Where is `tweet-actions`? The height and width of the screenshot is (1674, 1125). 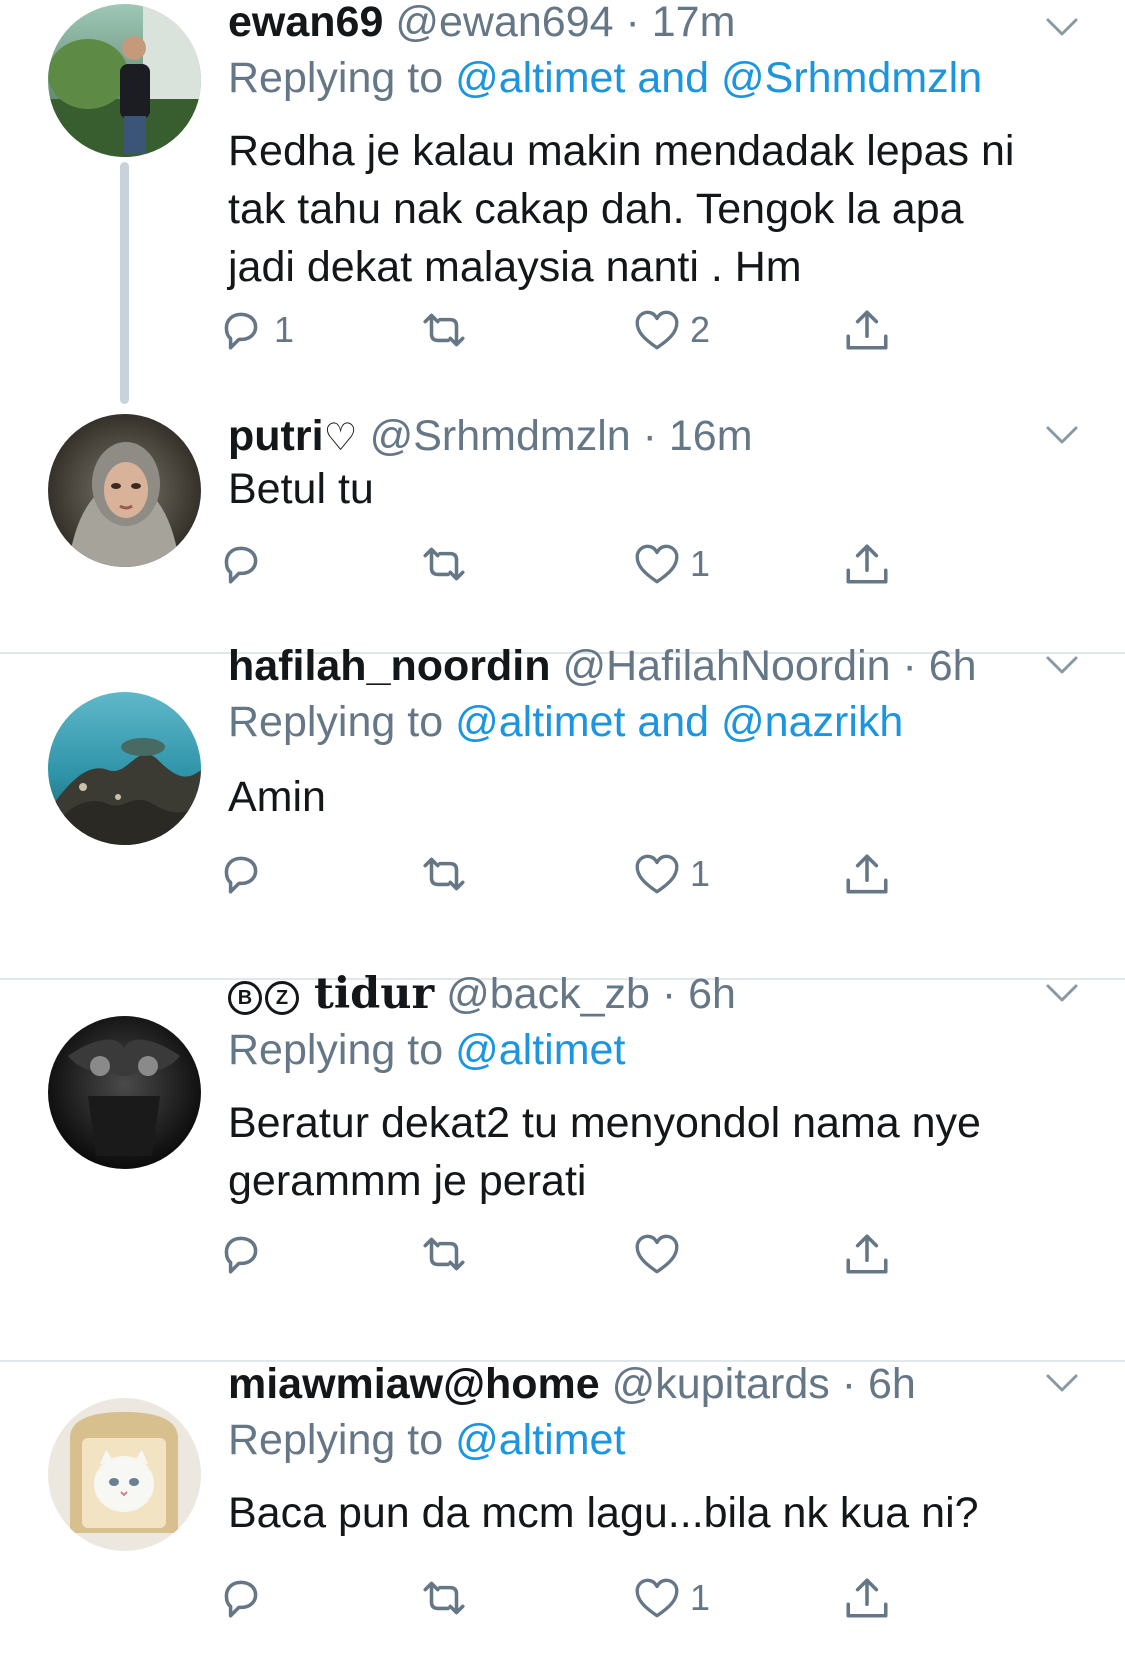 tweet-actions is located at coordinates (608, 1254).